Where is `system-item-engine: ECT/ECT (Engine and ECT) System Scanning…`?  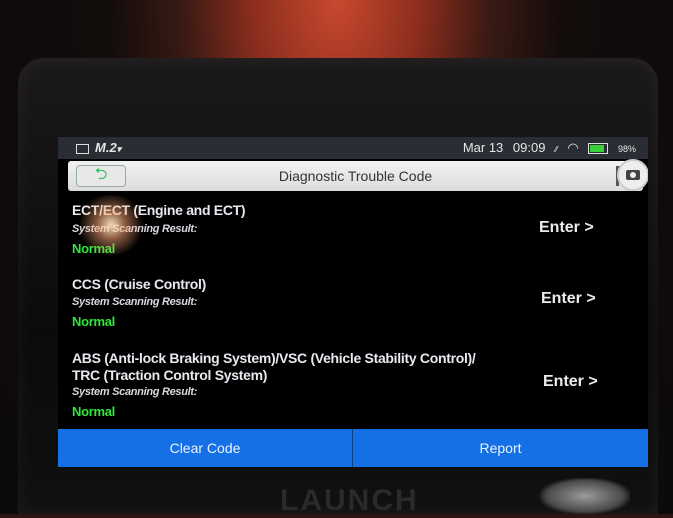 system-item-engine: ECT/ECT (Engine and ECT) System Scanning… is located at coordinates (353, 230).